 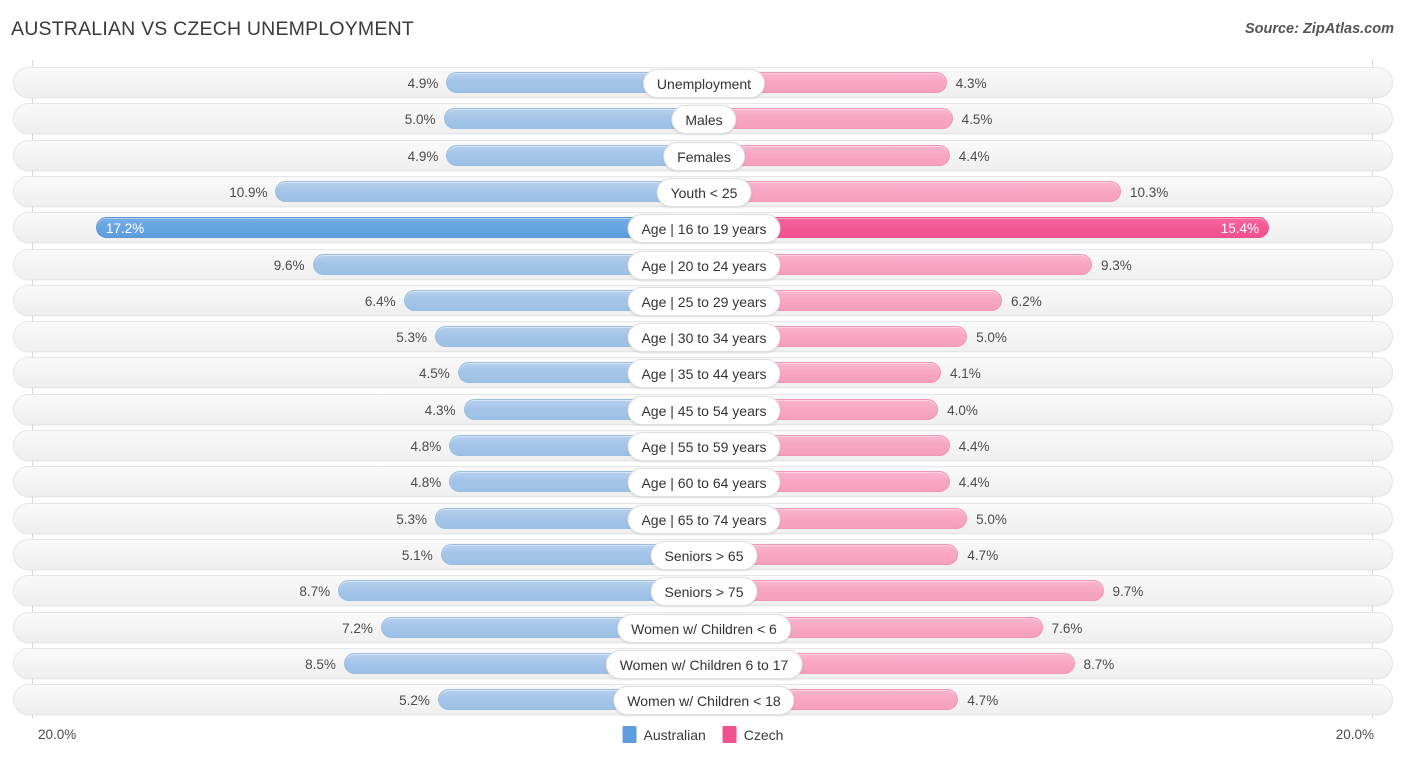 I want to click on value-label-australian: 10.9%, so click(x=248, y=192).